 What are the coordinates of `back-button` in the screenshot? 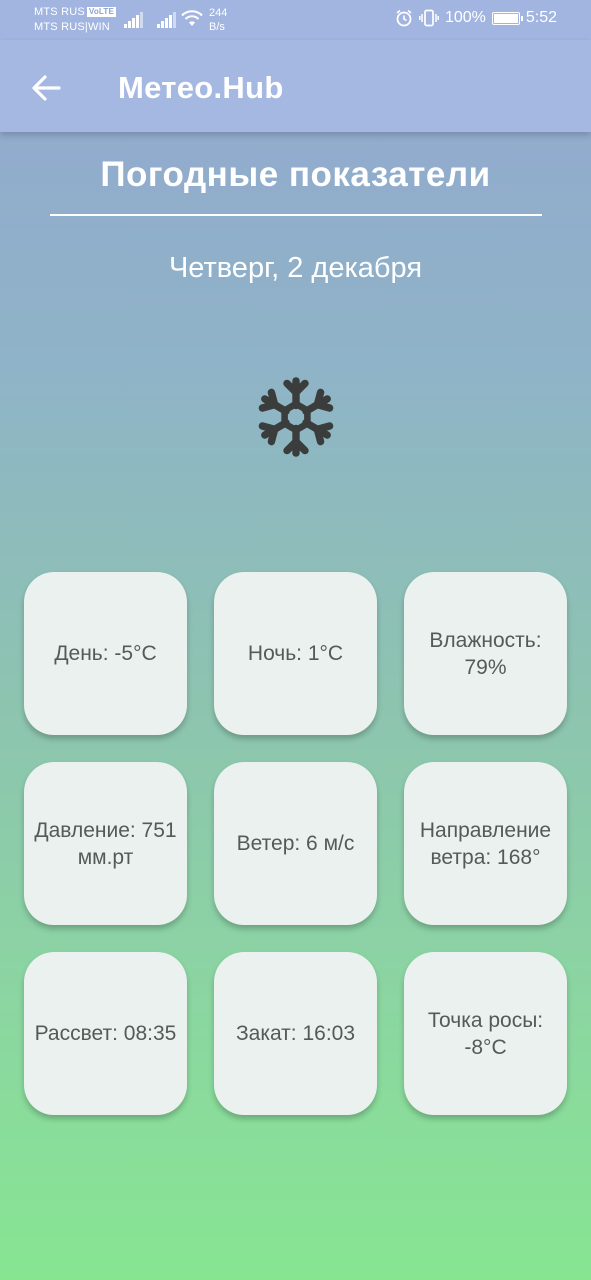 It's located at (46, 88).